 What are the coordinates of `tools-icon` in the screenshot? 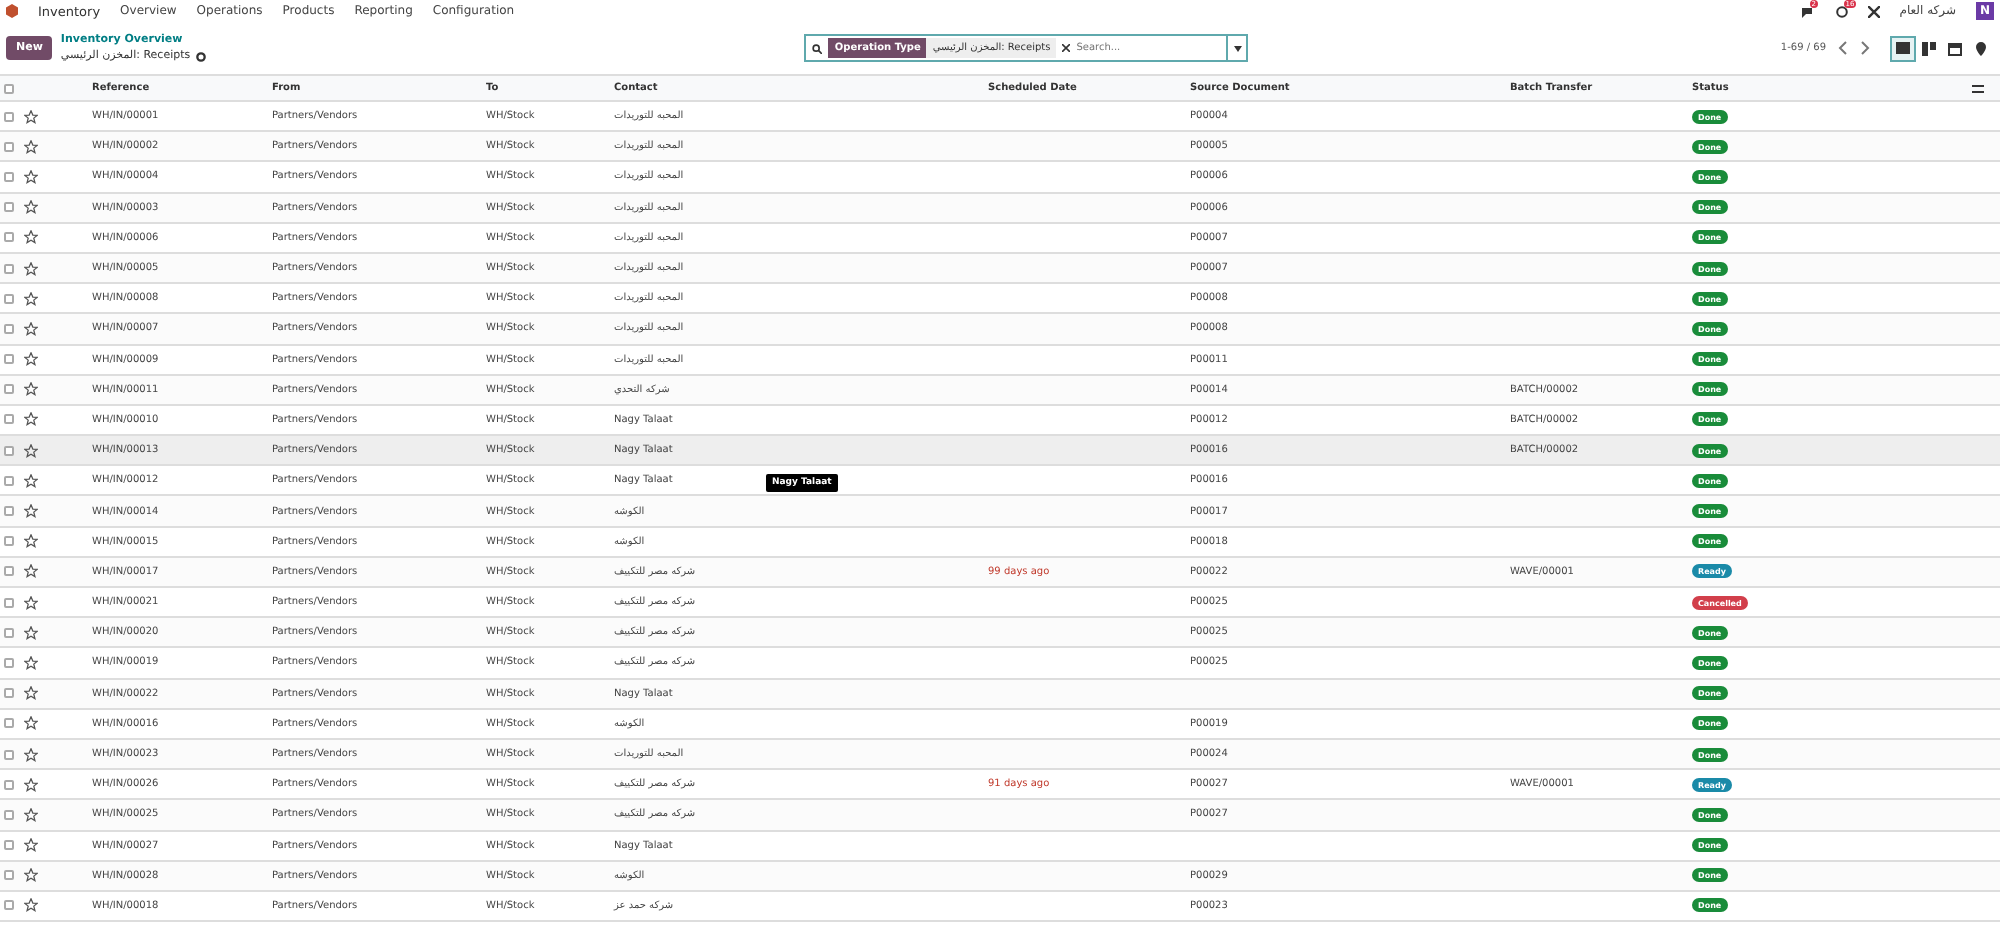 It's located at (1873, 11).